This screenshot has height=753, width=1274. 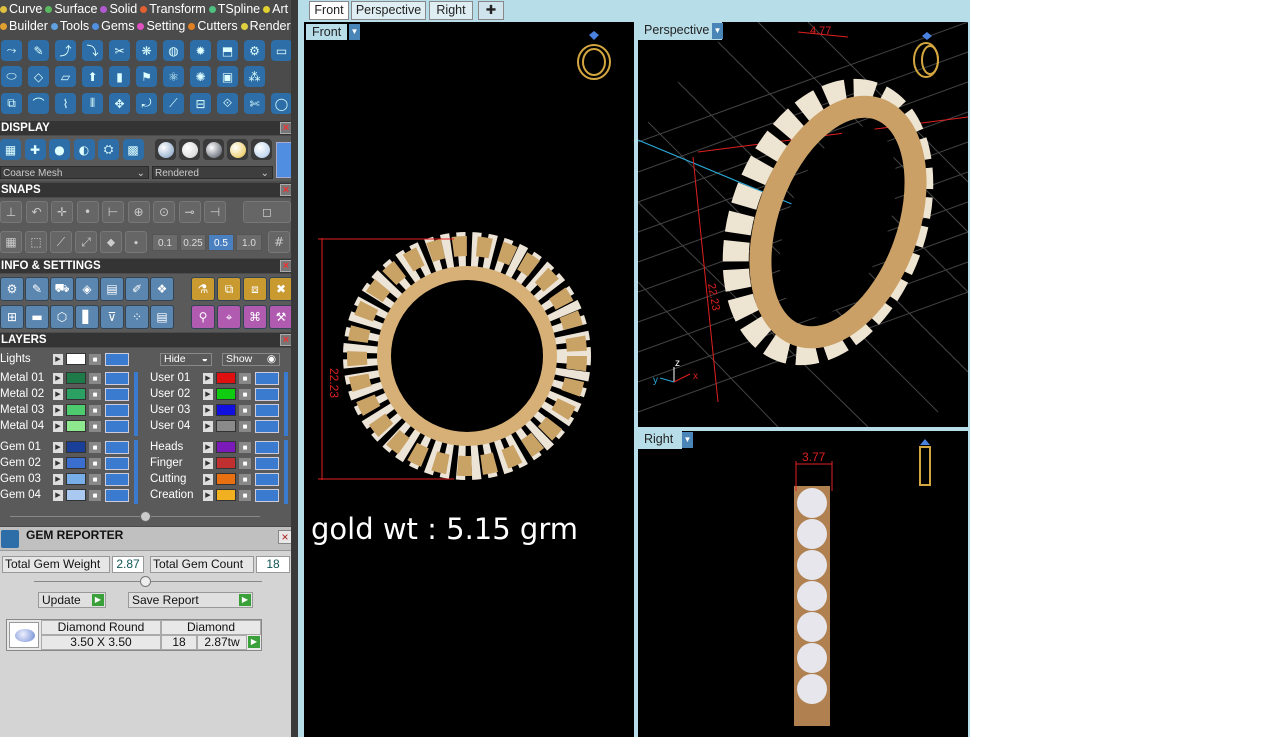 What do you see at coordinates (161, 26) in the screenshot?
I see `menu-tab-setting: Setting` at bounding box center [161, 26].